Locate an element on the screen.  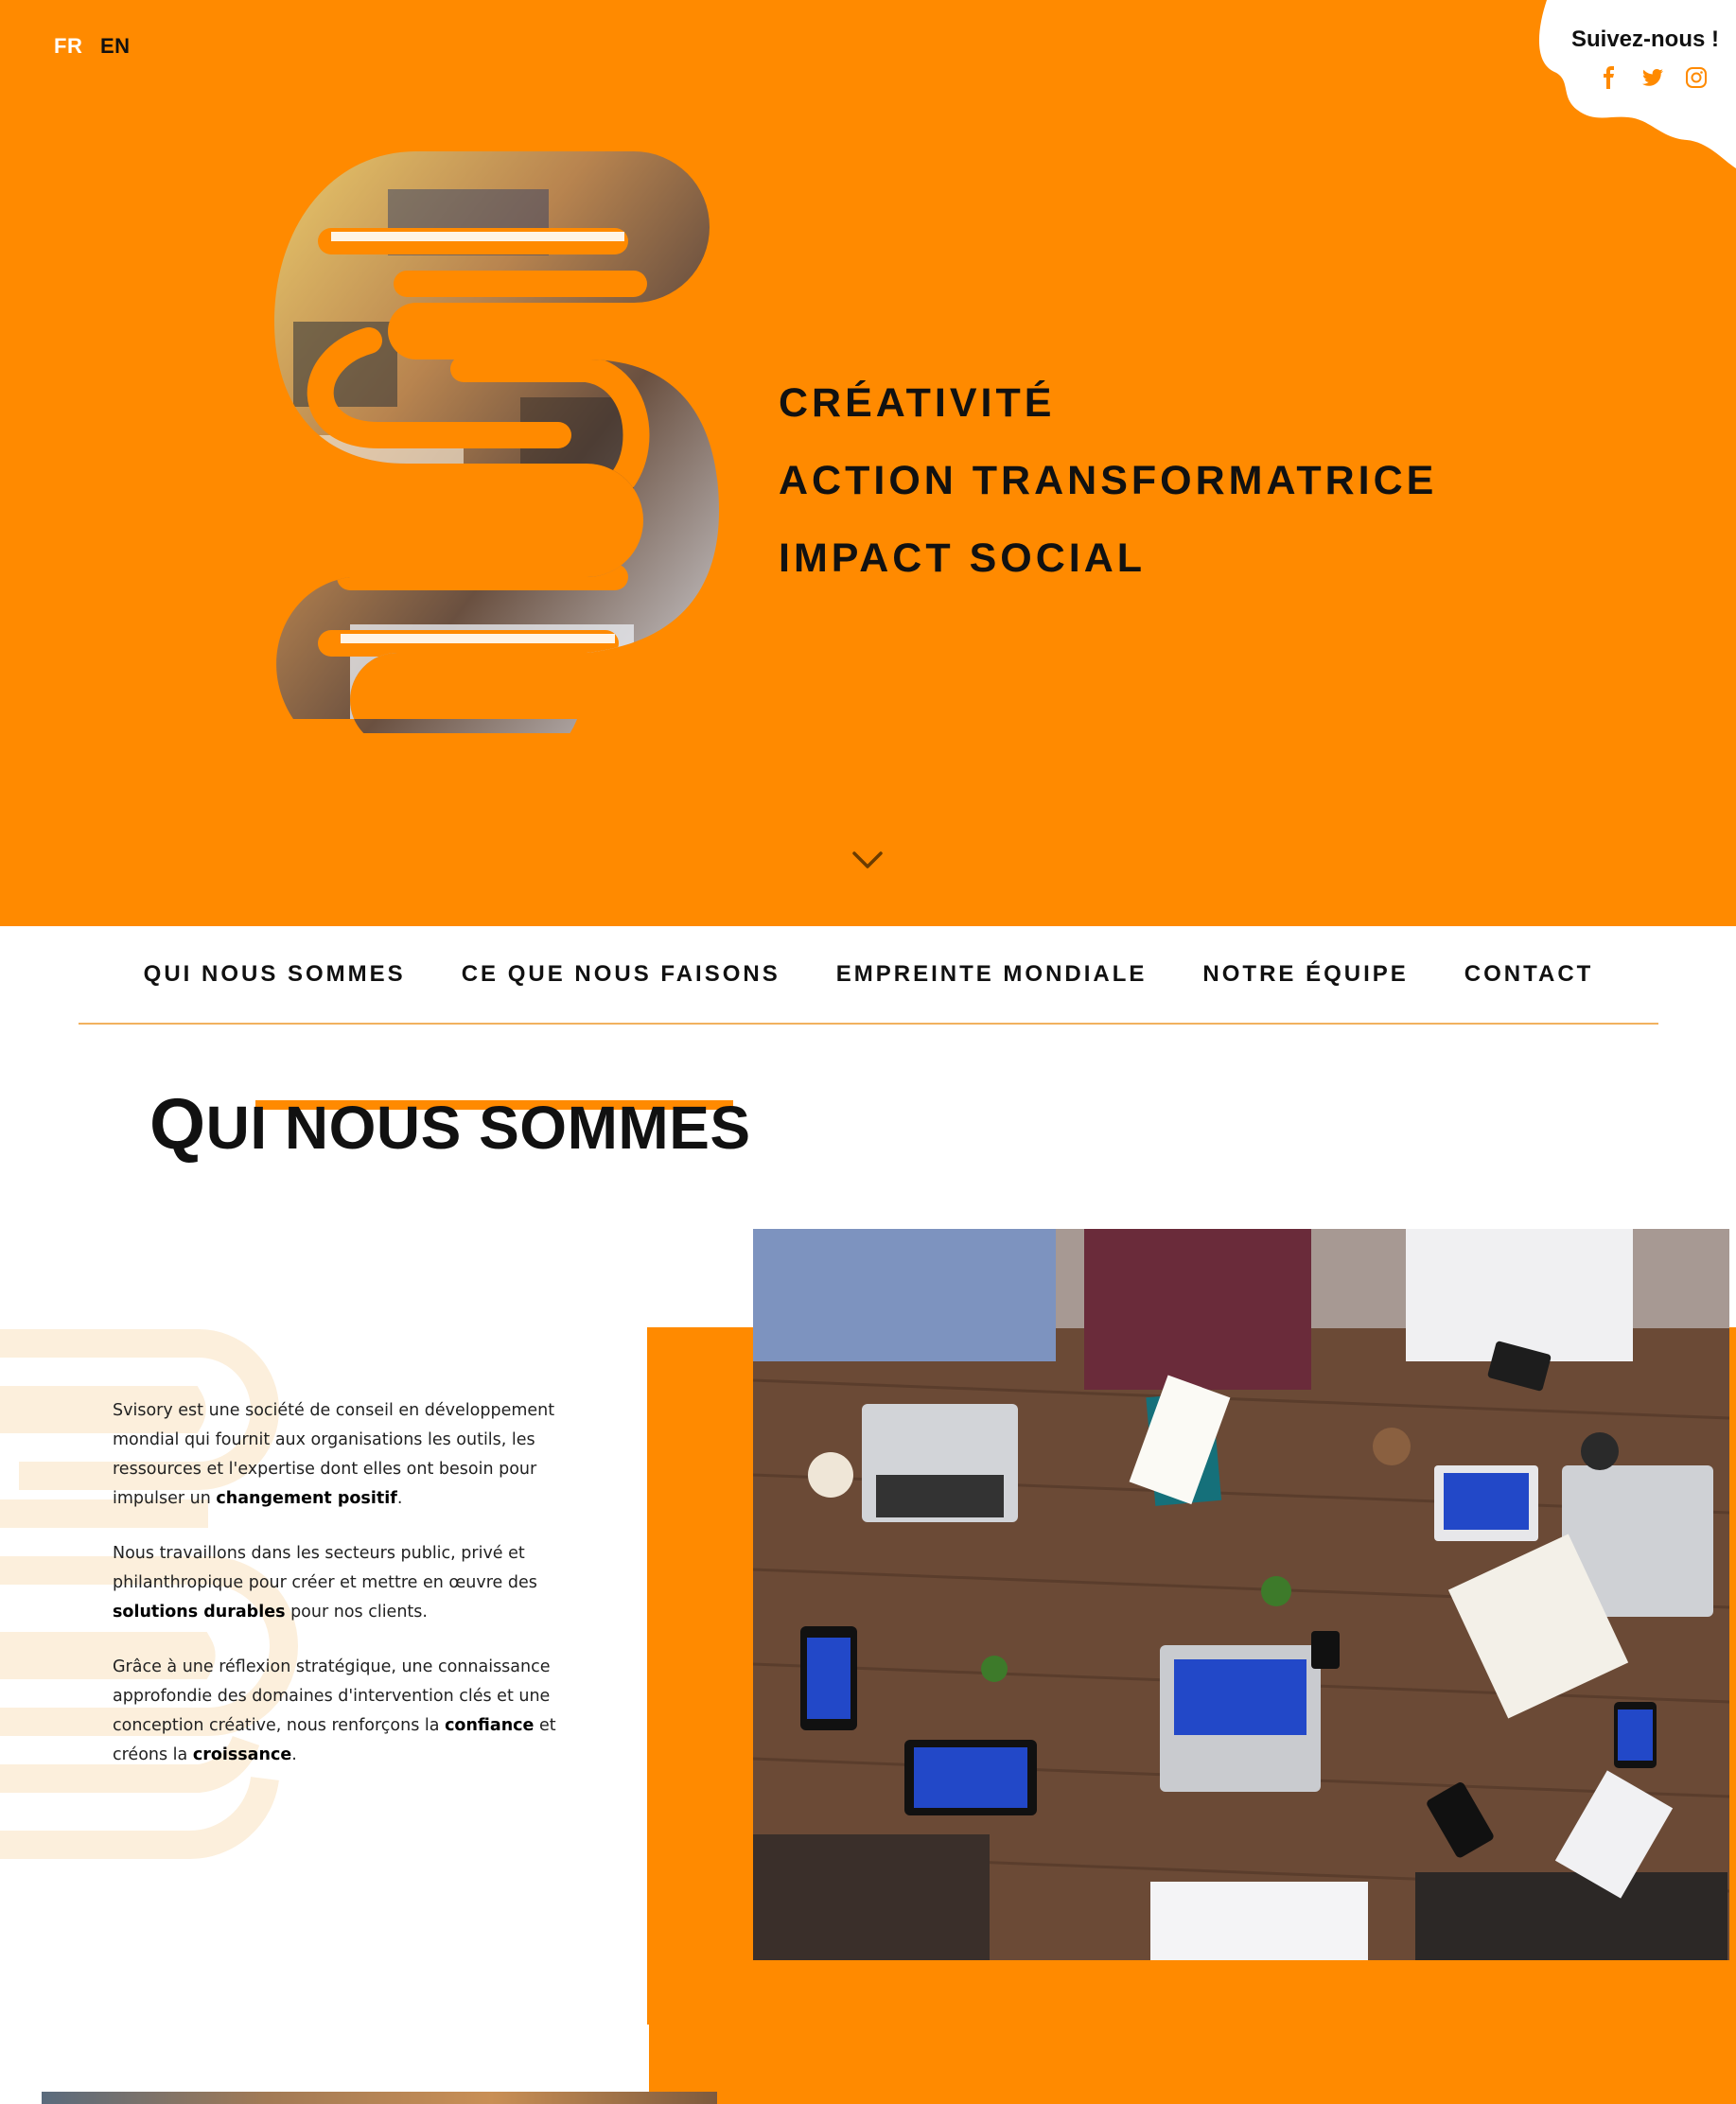
nav-what-we-do: CE QUE NOUS FAISONS is located at coordinates (621, 974).